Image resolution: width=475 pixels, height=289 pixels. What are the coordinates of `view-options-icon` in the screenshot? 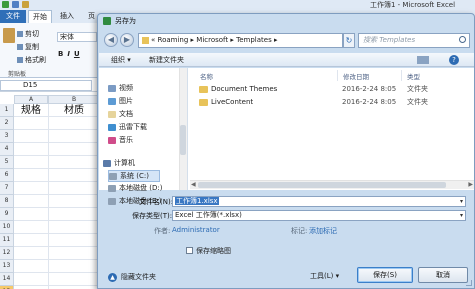 It's located at (423, 60).